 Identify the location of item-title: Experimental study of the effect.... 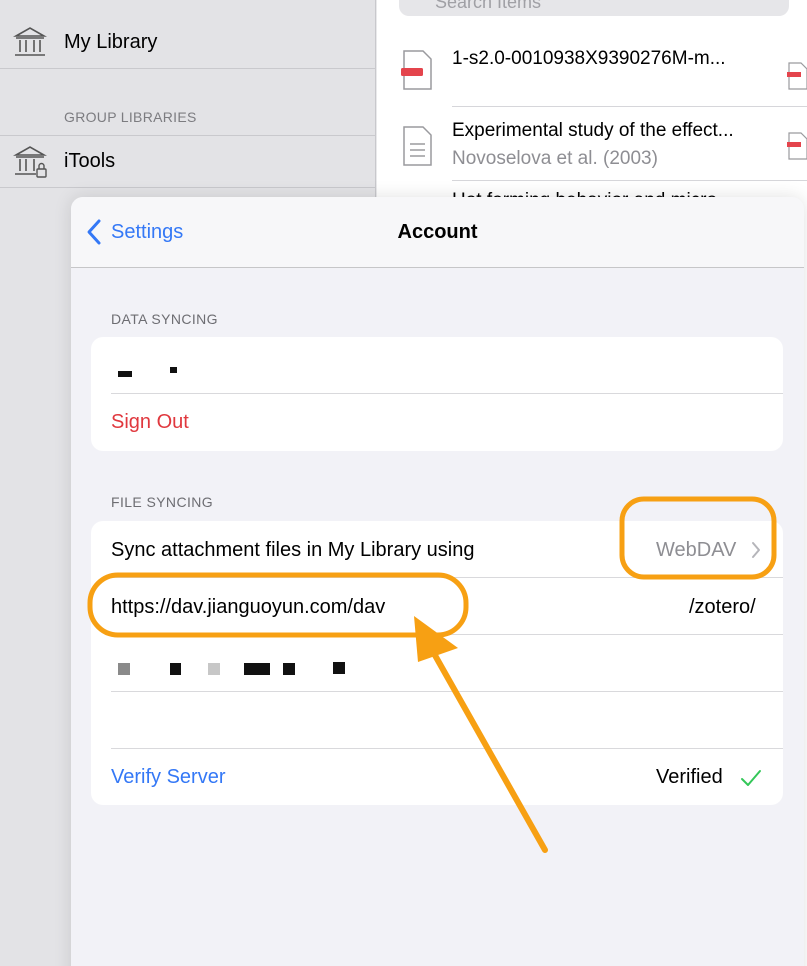
(593, 130).